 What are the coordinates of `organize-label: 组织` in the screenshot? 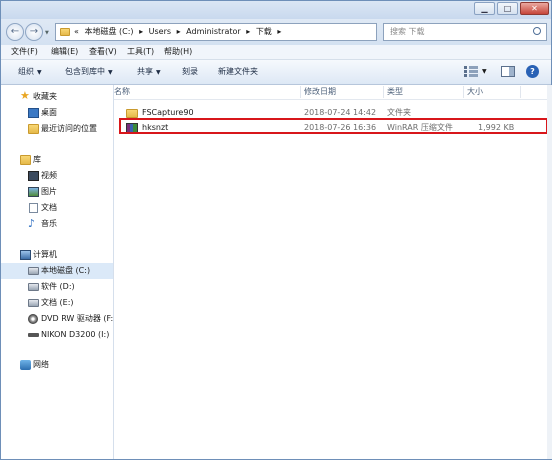 It's located at (26, 71).